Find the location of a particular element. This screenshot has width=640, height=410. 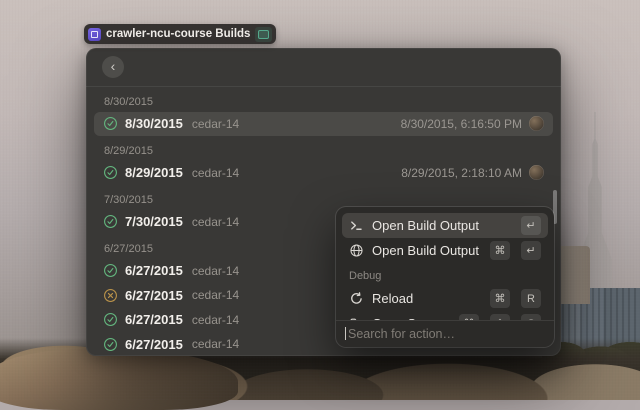

action-search-bar is located at coordinates (445, 333).